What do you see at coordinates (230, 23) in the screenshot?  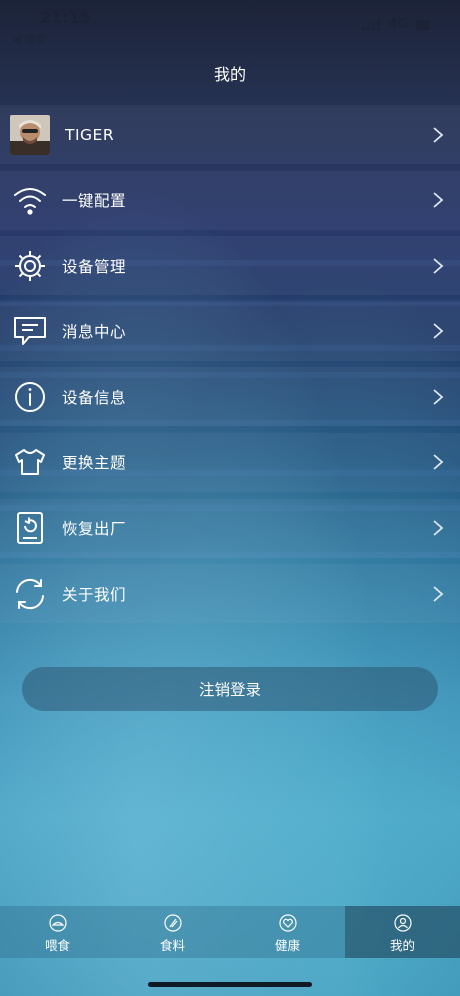 I see `status-bar: 21:15 ◀ 搜索 4G` at bounding box center [230, 23].